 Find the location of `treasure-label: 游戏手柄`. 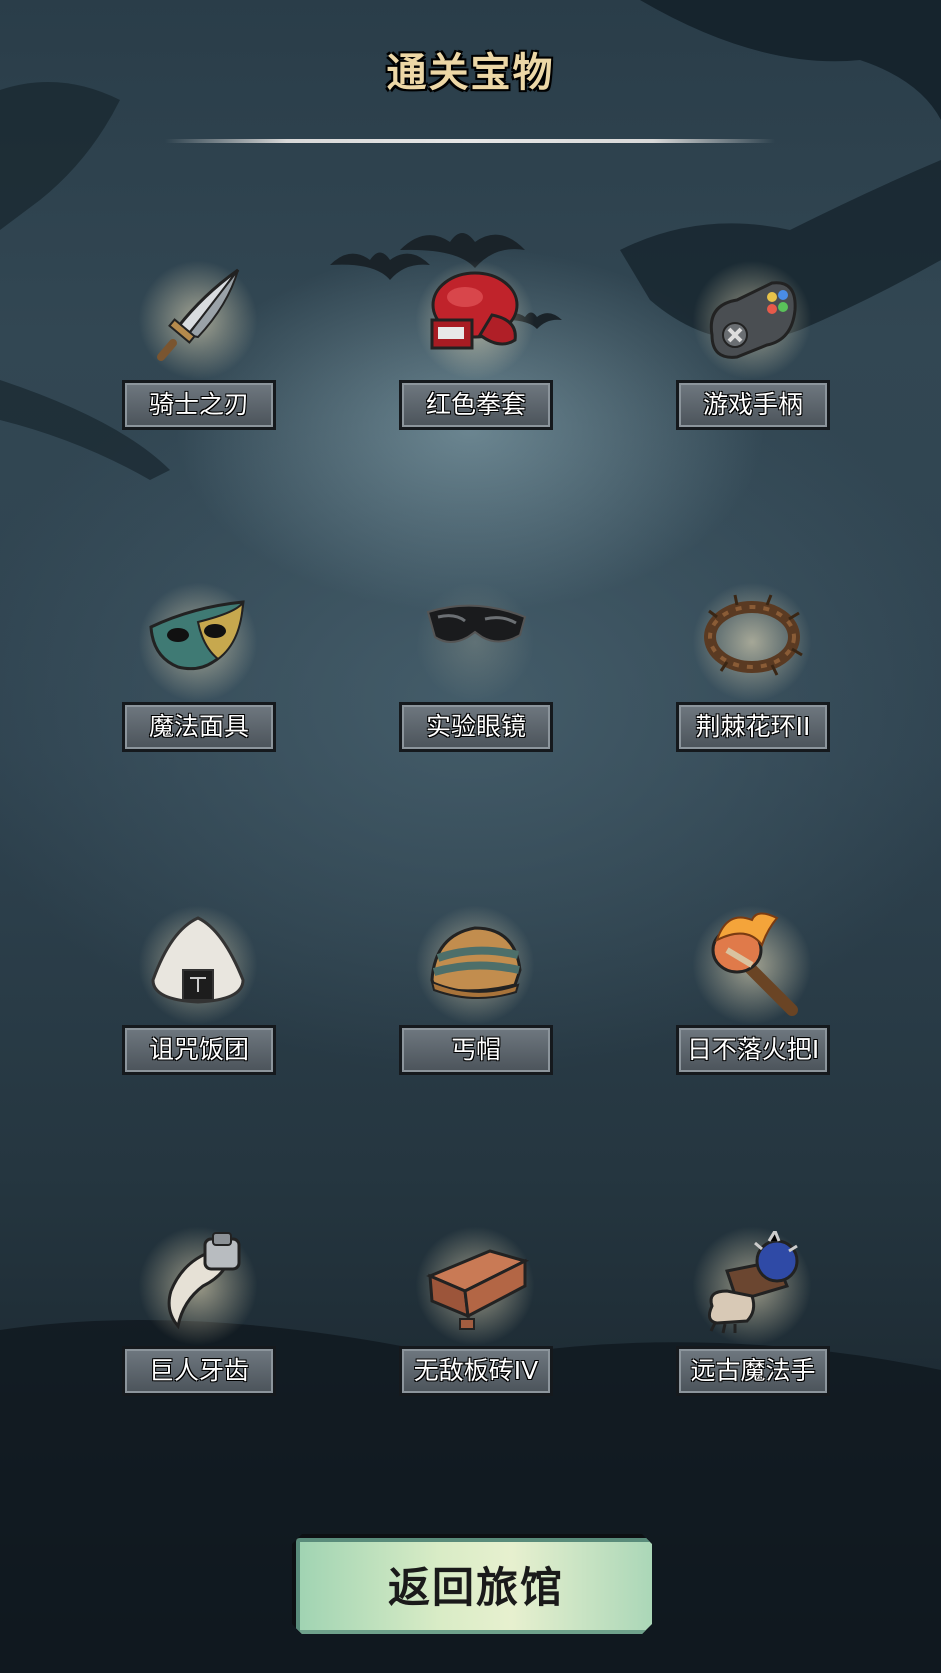

treasure-label: 游戏手柄 is located at coordinates (753, 405).